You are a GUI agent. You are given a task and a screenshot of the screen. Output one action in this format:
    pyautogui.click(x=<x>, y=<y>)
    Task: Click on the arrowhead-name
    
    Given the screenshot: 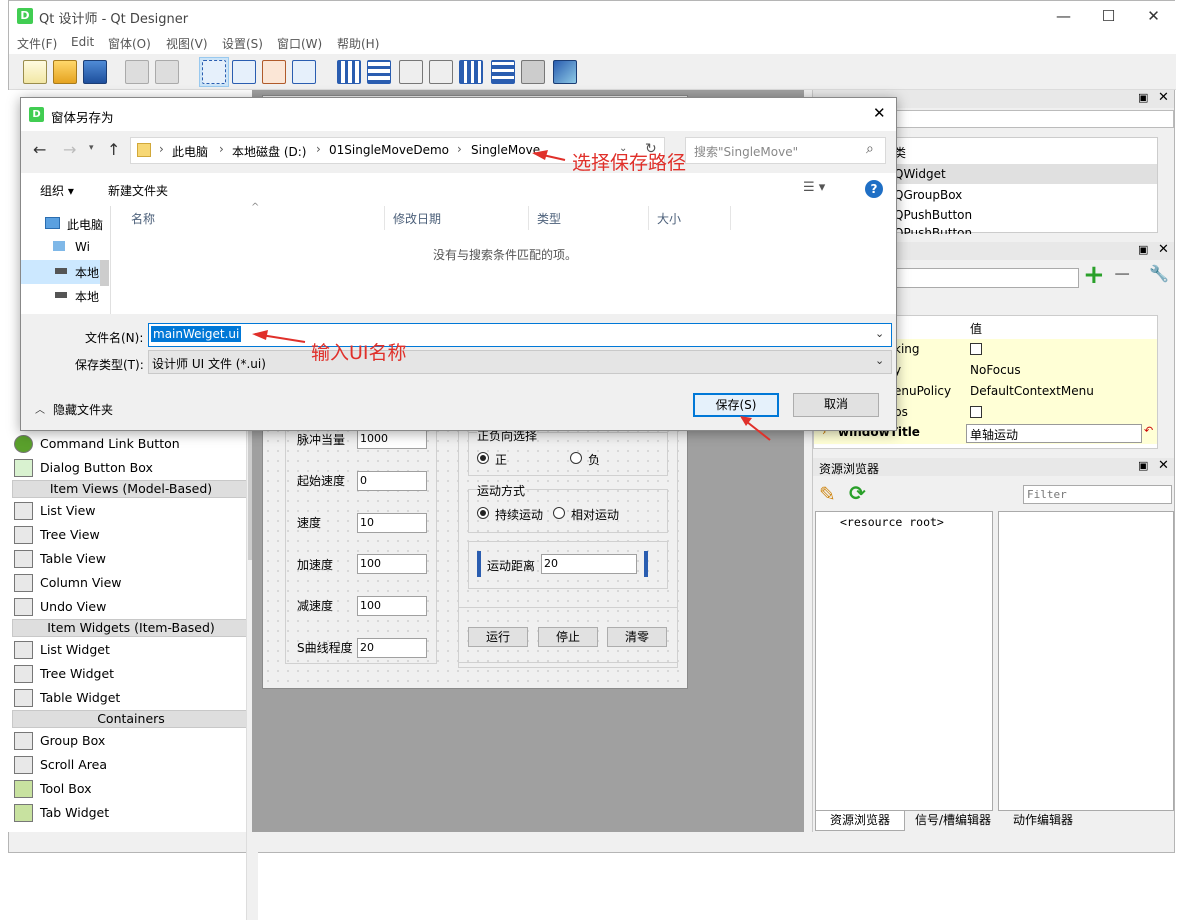 What is the action you would take?
    pyautogui.click(x=260, y=335)
    